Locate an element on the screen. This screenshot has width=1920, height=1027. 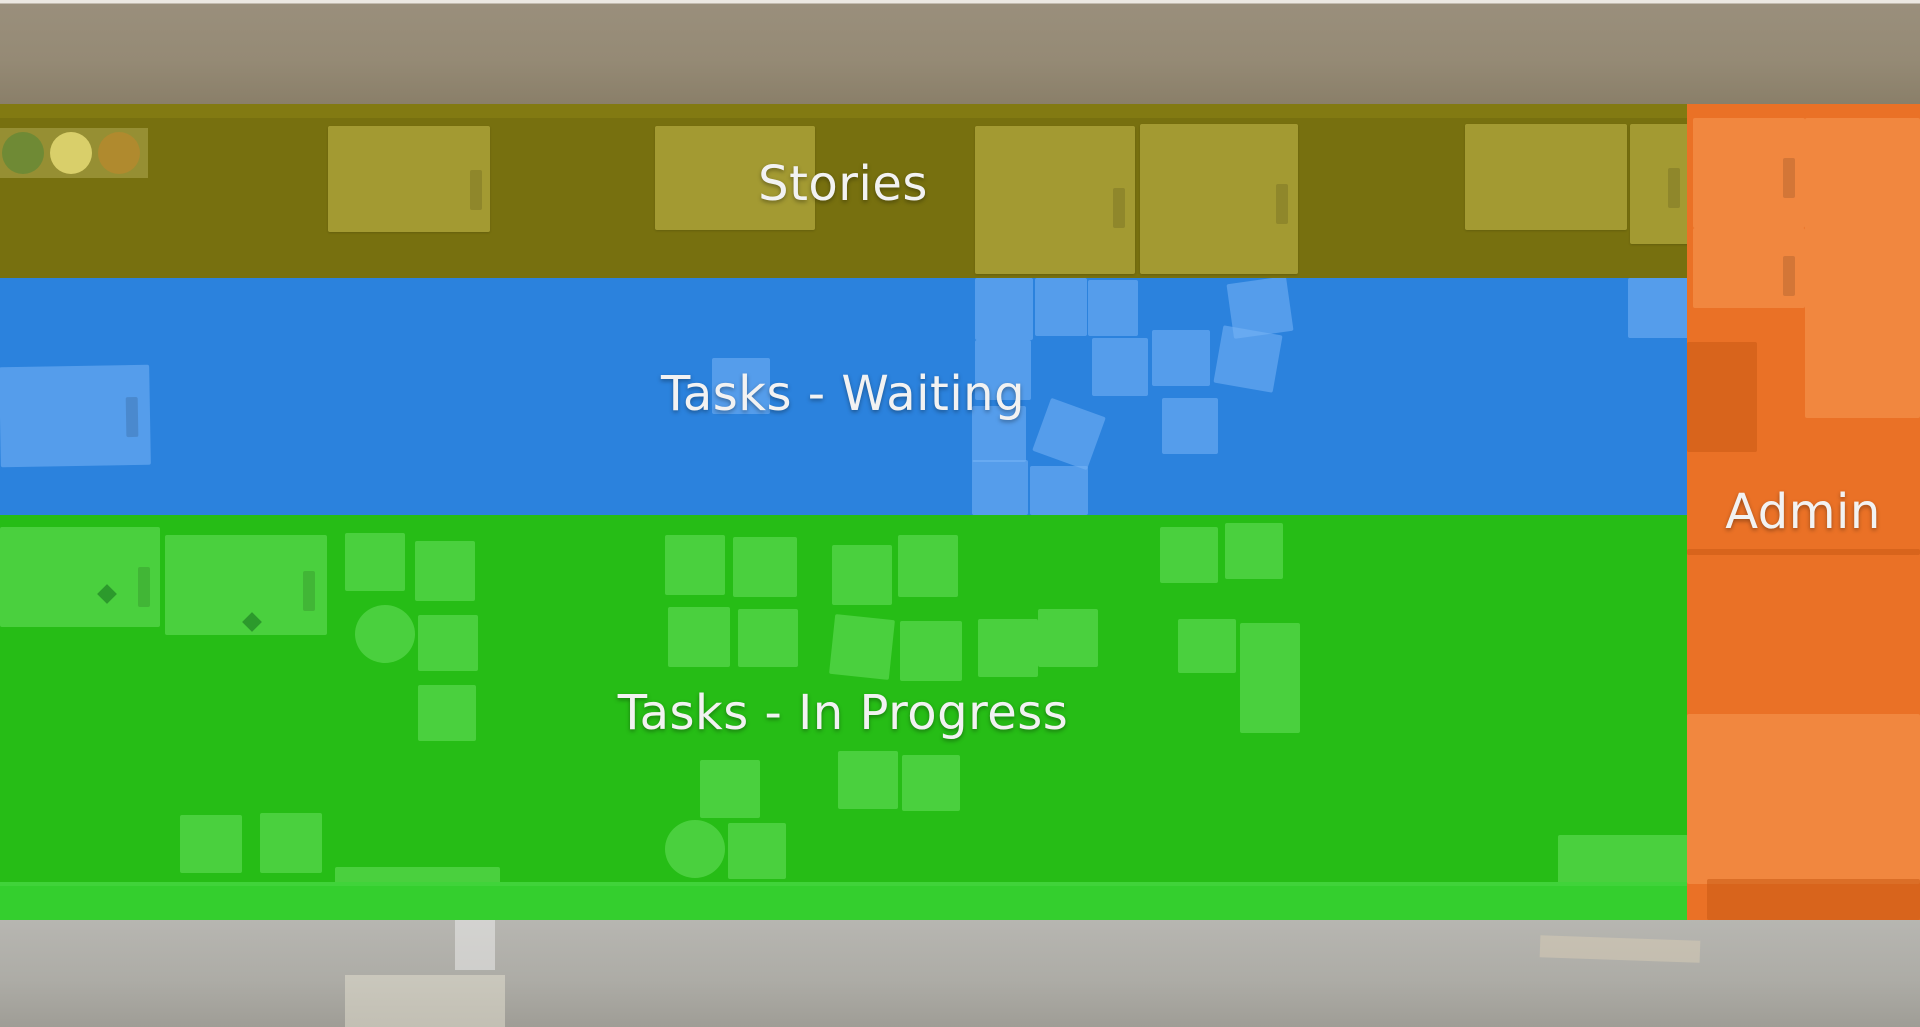
board-ledge is located at coordinates (843, 901).